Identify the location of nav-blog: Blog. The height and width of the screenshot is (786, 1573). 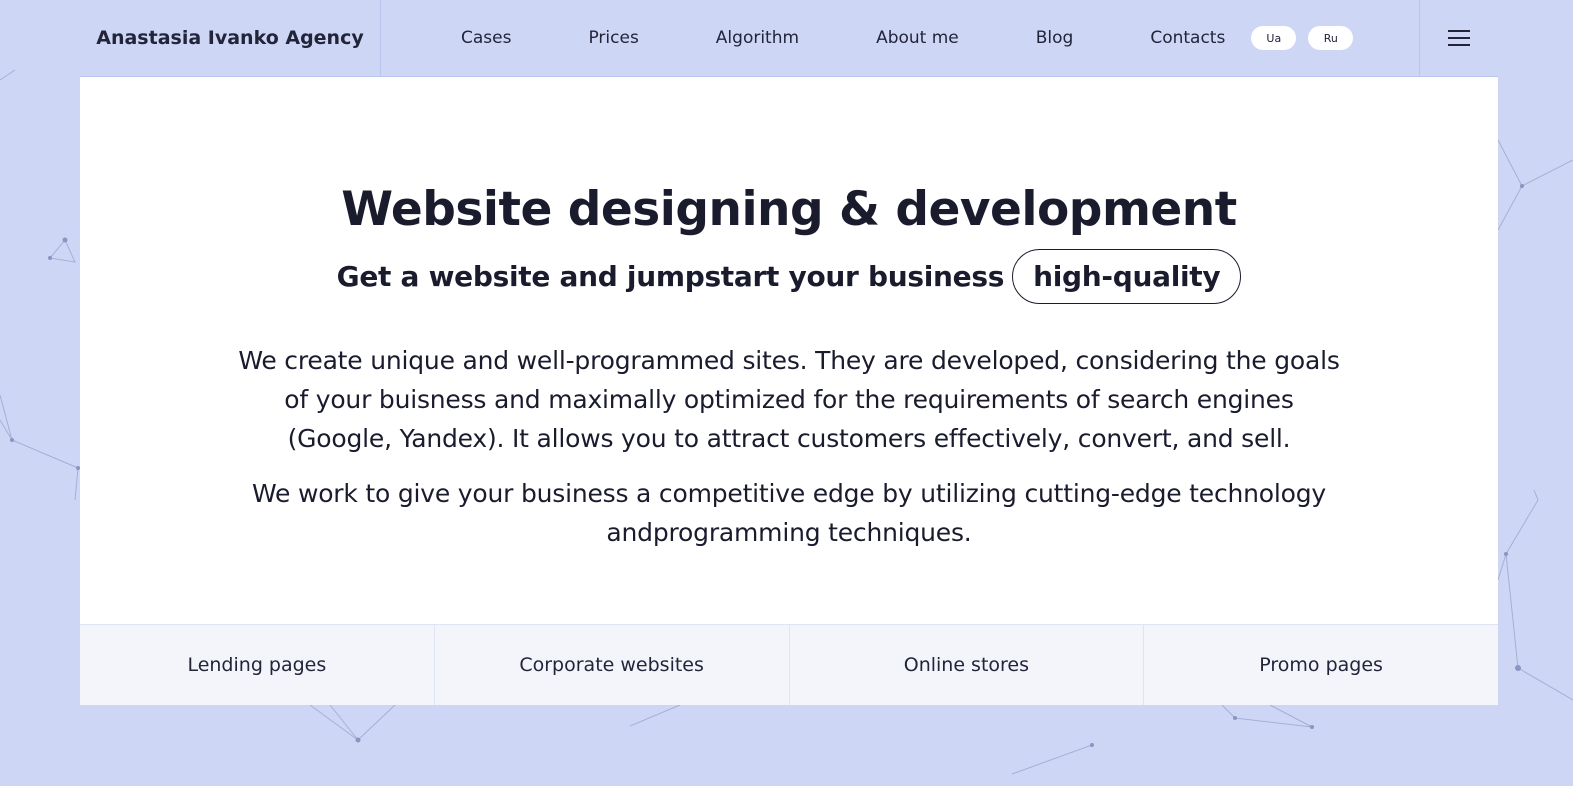
(1055, 38).